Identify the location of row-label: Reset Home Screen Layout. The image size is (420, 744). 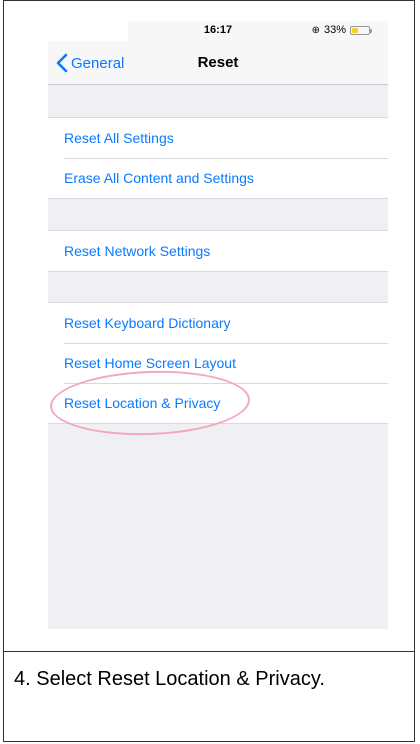
(150, 363).